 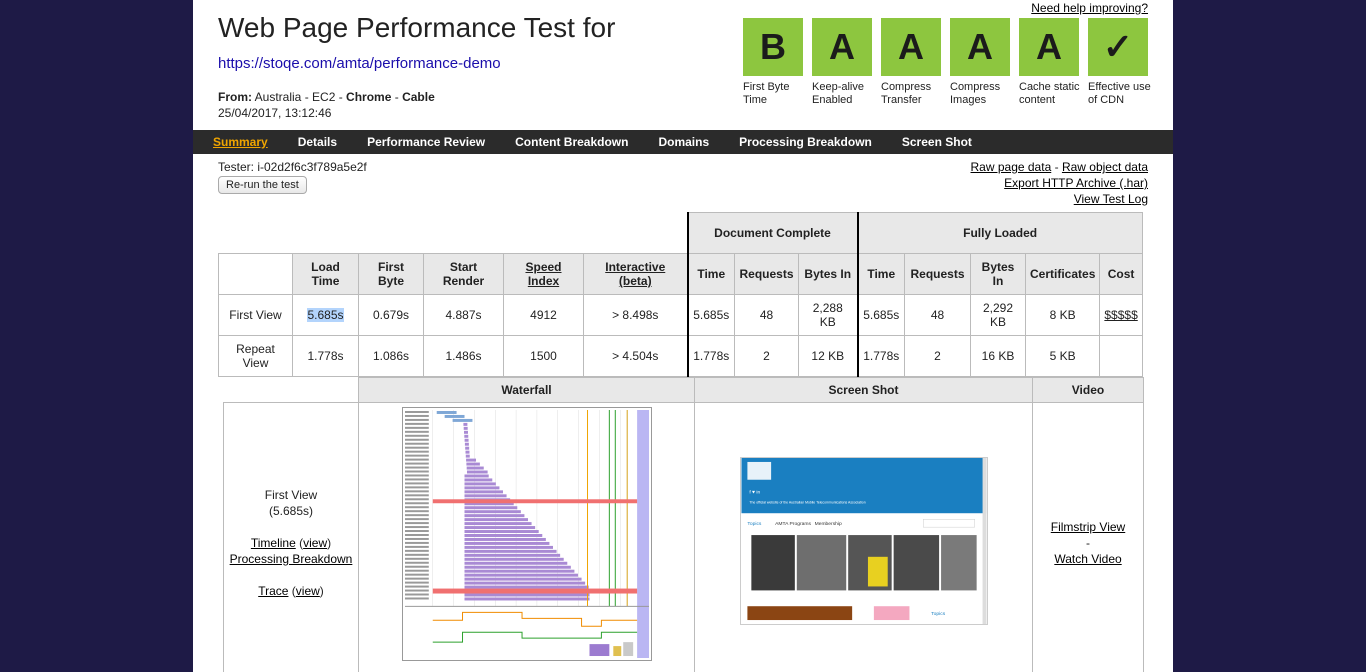 What do you see at coordinates (1122, 62) in the screenshot?
I see `grade-cdn: ✓ Effective use of CDN` at bounding box center [1122, 62].